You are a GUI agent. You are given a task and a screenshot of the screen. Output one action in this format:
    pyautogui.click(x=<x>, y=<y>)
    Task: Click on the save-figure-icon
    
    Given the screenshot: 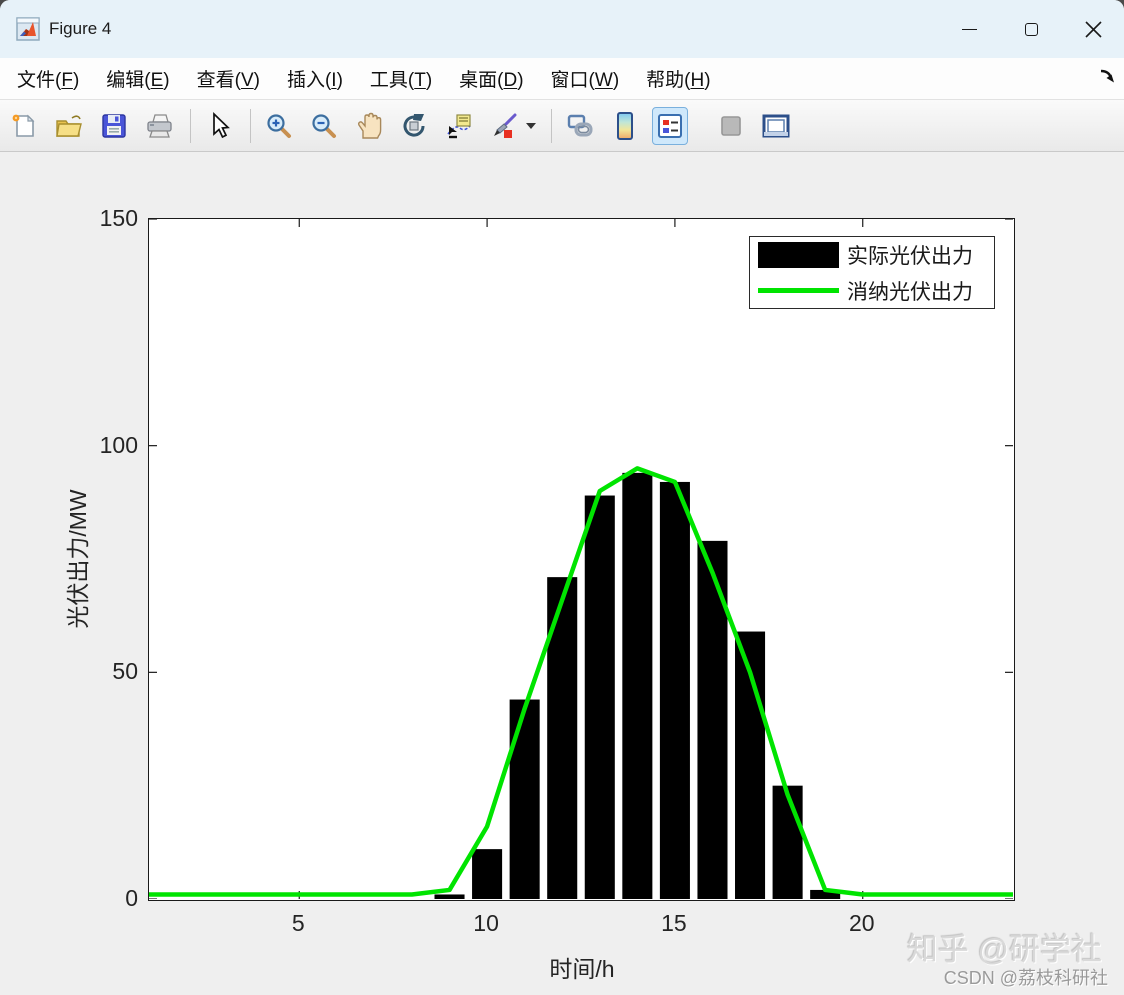 What is the action you would take?
    pyautogui.click(x=114, y=126)
    